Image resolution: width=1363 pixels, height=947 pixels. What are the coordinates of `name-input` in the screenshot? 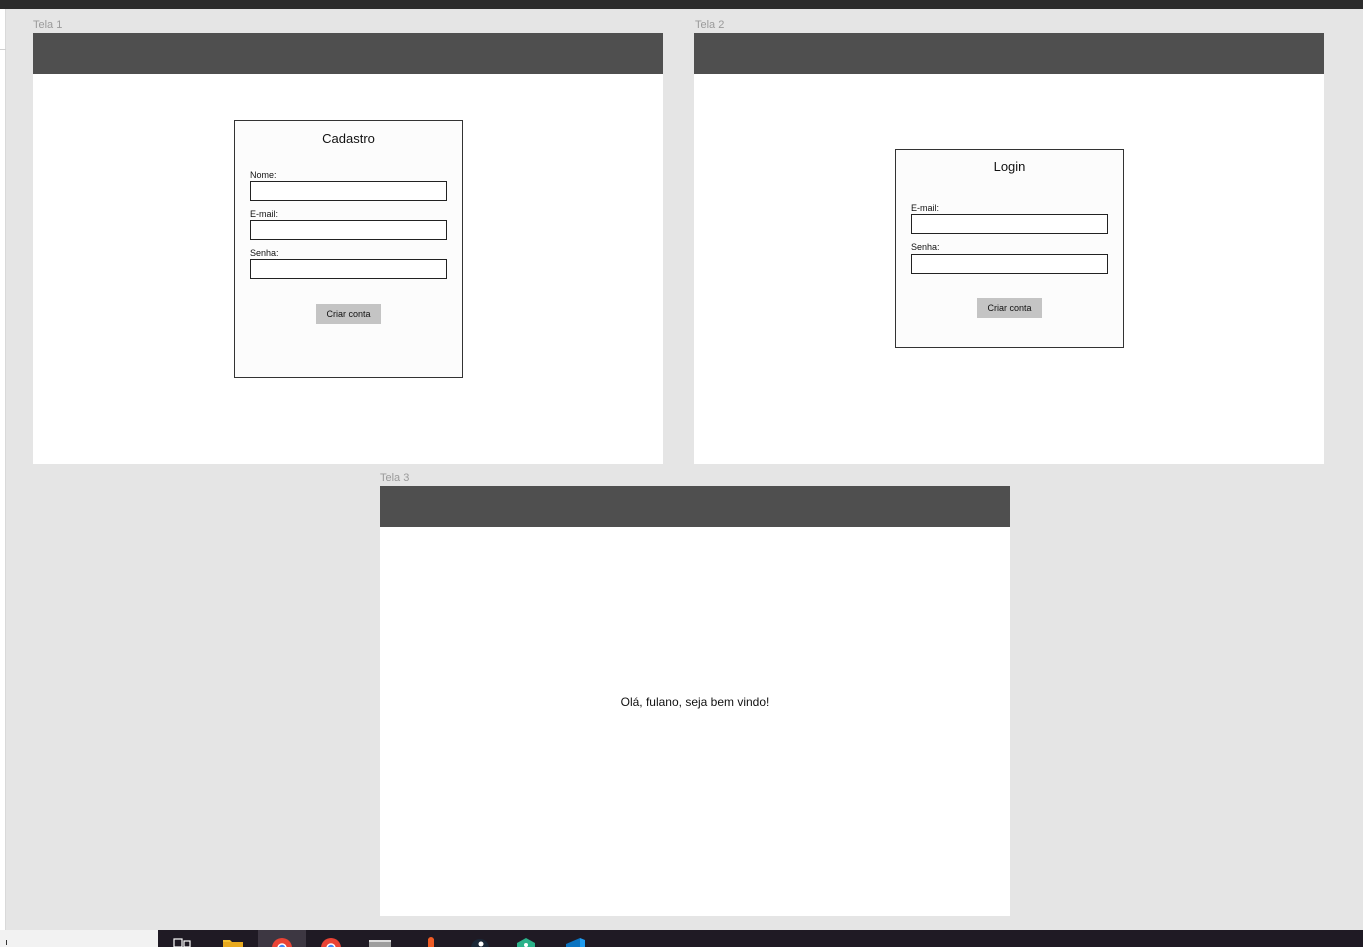 It's located at (348, 191).